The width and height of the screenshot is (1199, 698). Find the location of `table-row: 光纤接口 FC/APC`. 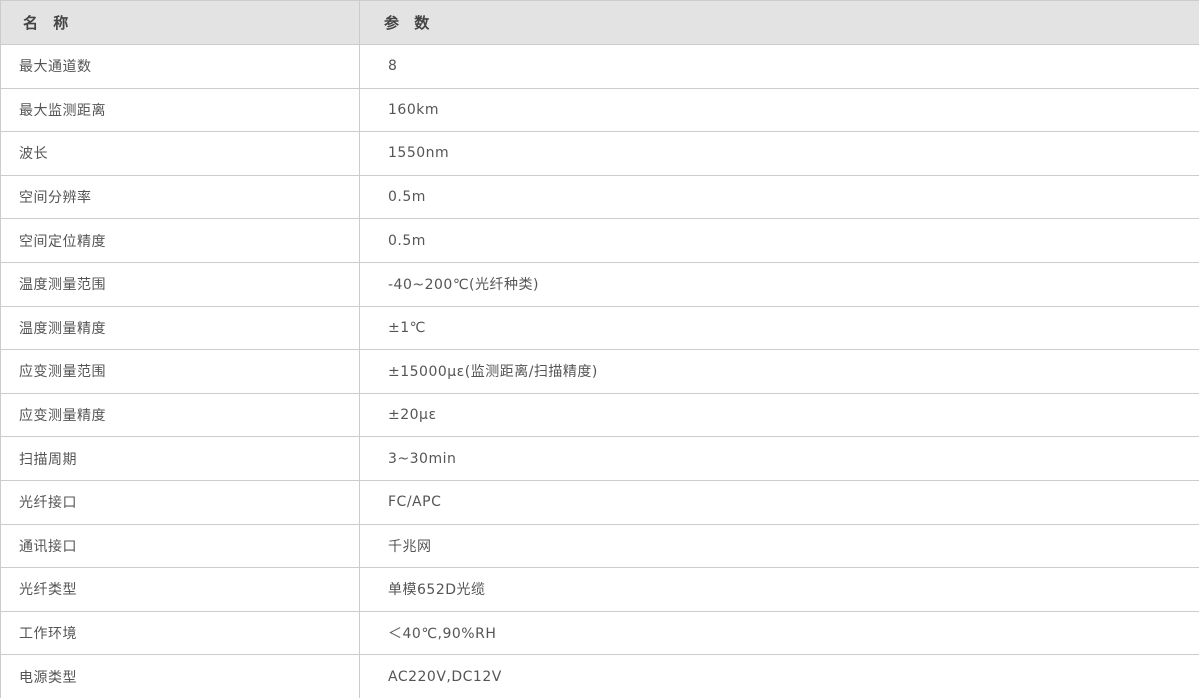

table-row: 光纤接口 FC/APC is located at coordinates (599, 502).